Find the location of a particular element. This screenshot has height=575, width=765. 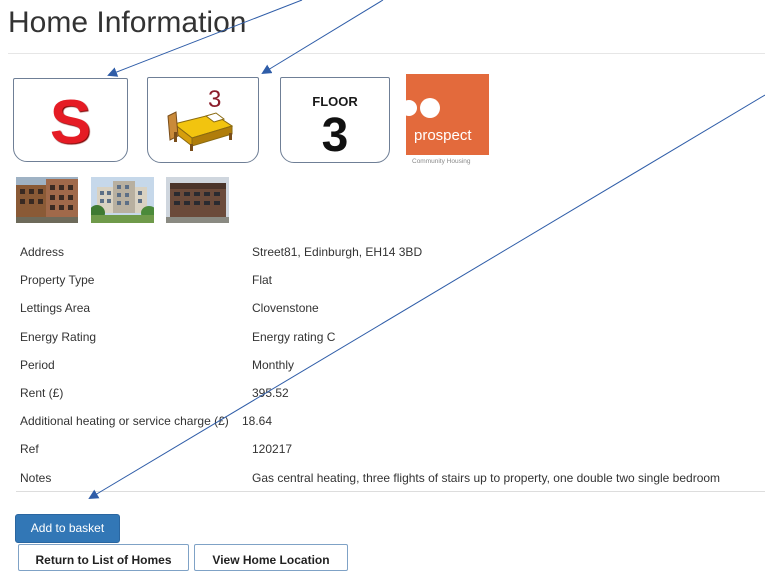

detail-label: Property Type is located at coordinates (57, 280).